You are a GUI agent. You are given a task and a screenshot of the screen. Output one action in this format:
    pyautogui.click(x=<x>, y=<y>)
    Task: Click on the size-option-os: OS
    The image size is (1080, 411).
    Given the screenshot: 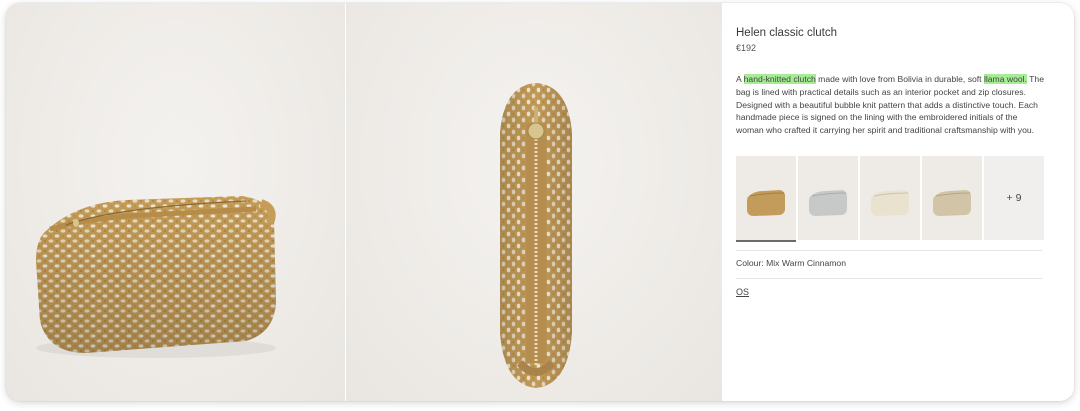 What is the action you would take?
    pyautogui.click(x=742, y=292)
    